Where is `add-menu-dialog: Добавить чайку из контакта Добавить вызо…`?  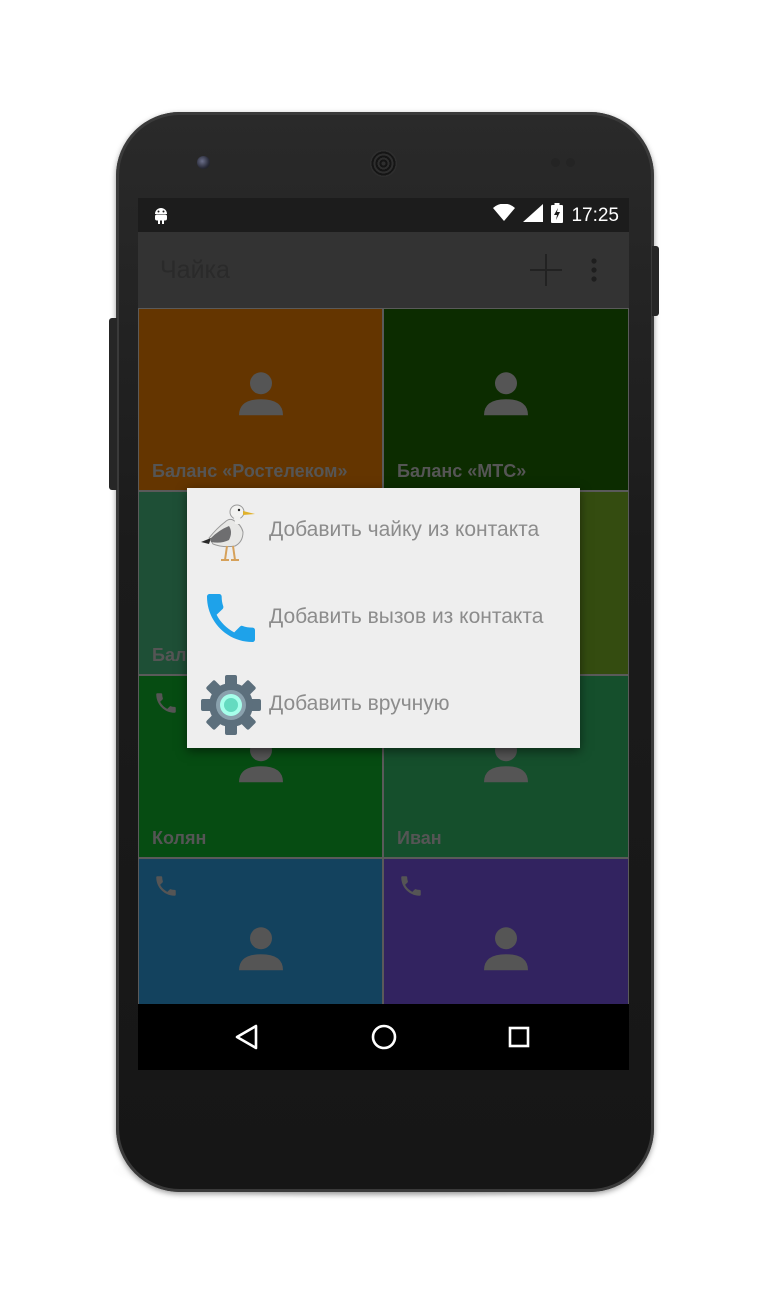 add-menu-dialog: Добавить чайку из контакта Добавить вызо… is located at coordinates (383, 618).